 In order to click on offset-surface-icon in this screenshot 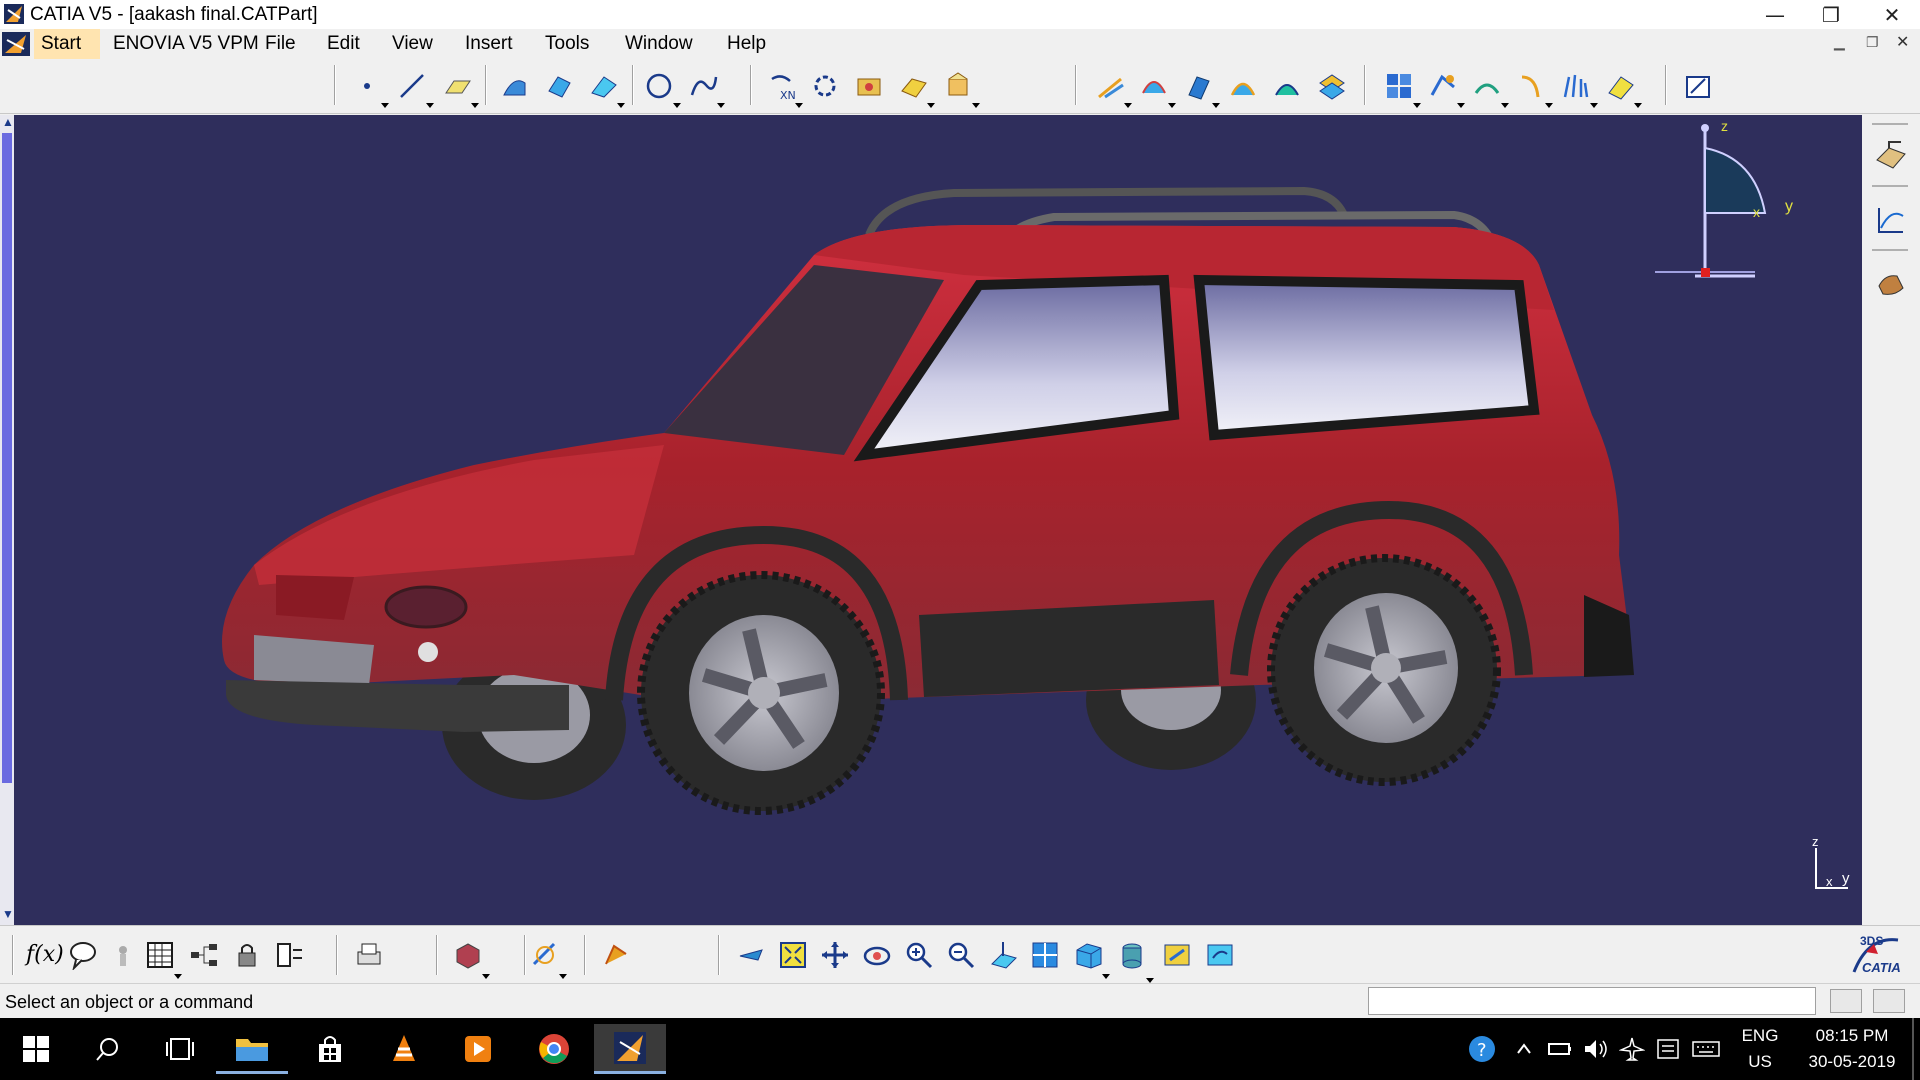, I will do `click(603, 86)`.